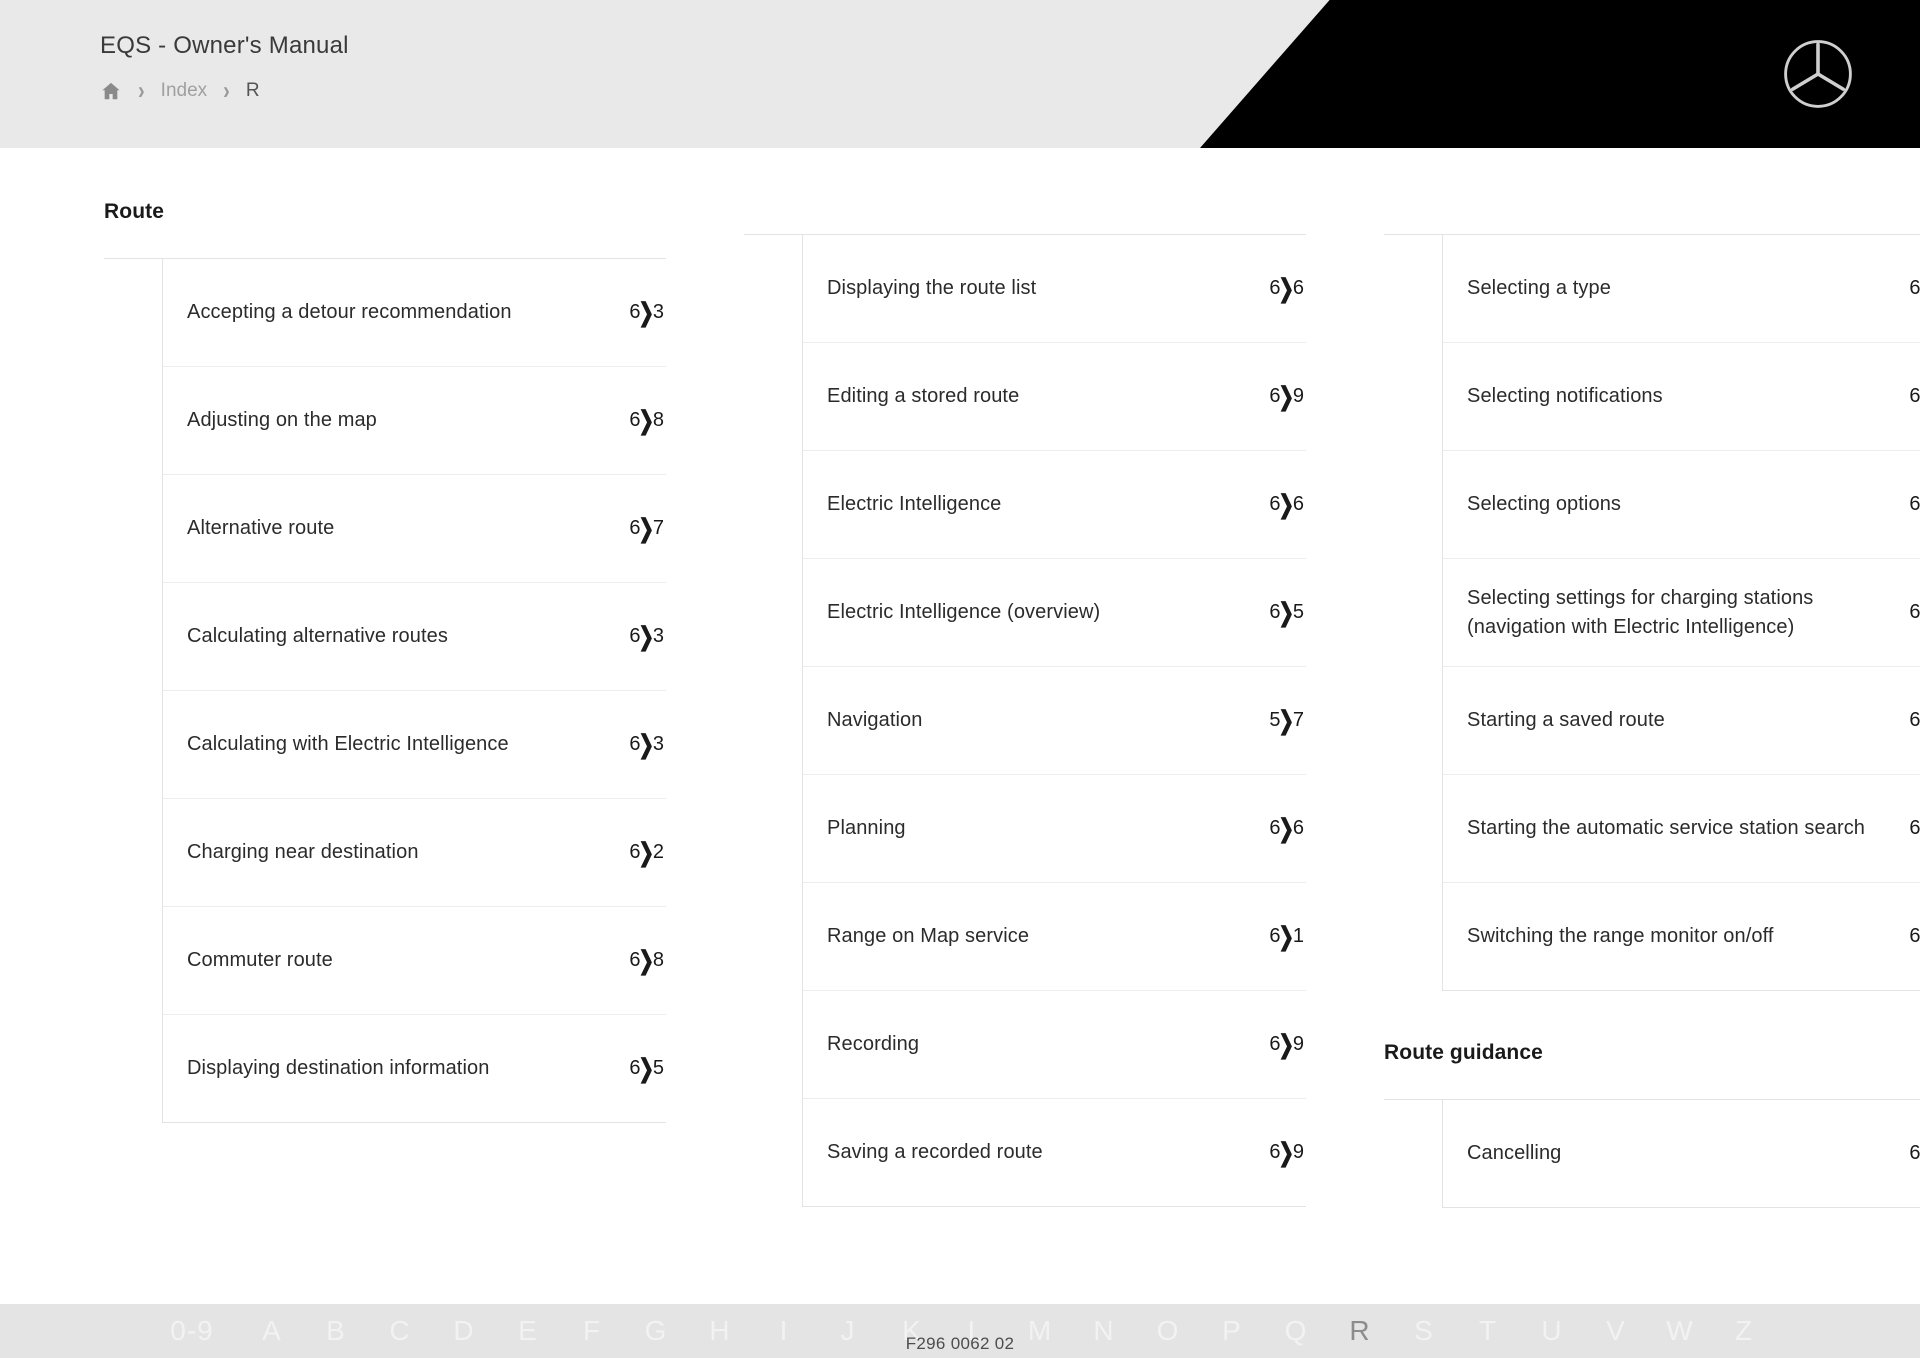  I want to click on page-reference: 5 ❯ 7, so click(1287, 720).